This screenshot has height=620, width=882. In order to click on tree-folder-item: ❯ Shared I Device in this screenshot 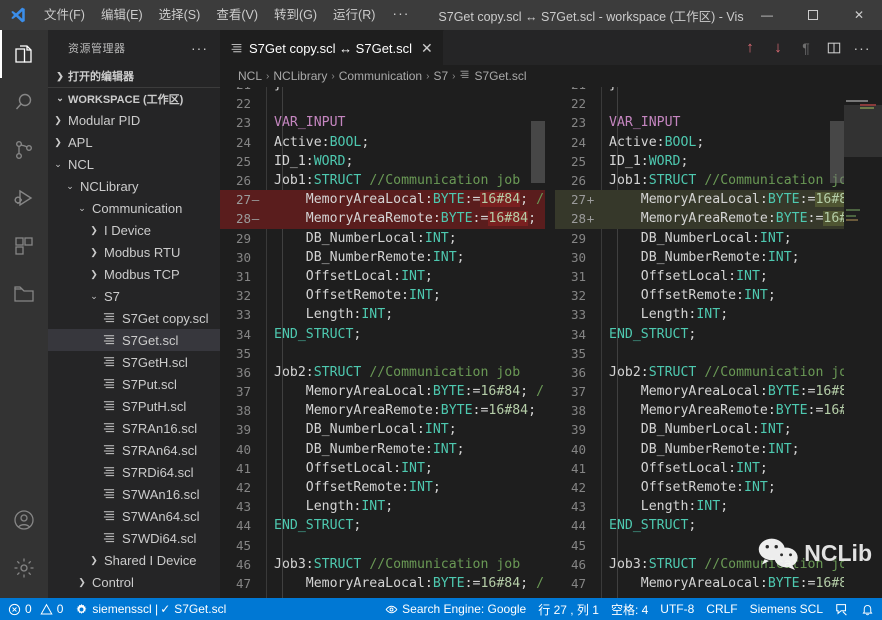, I will do `click(134, 560)`.